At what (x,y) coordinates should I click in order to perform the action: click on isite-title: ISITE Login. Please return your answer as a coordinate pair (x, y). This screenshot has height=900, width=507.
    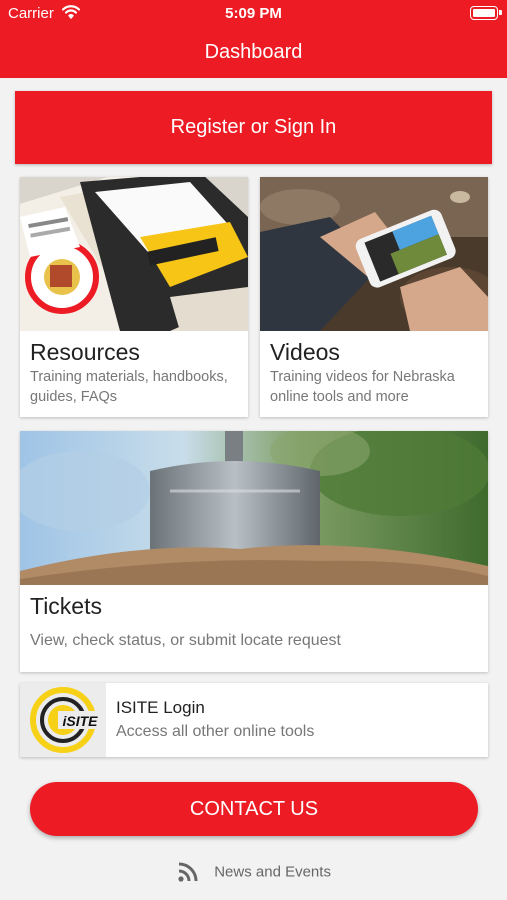
    Looking at the image, I should click on (160, 707).